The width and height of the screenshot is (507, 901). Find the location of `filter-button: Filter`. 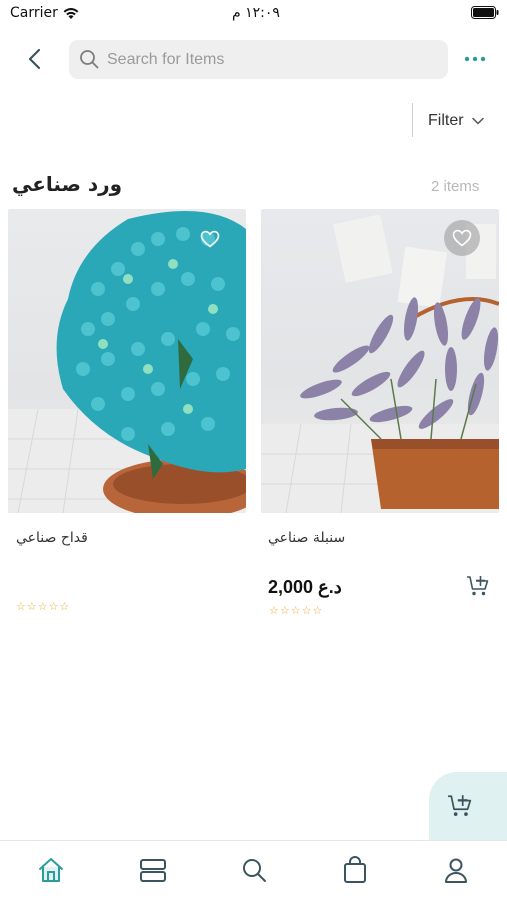

filter-button: Filter is located at coordinates (456, 121).